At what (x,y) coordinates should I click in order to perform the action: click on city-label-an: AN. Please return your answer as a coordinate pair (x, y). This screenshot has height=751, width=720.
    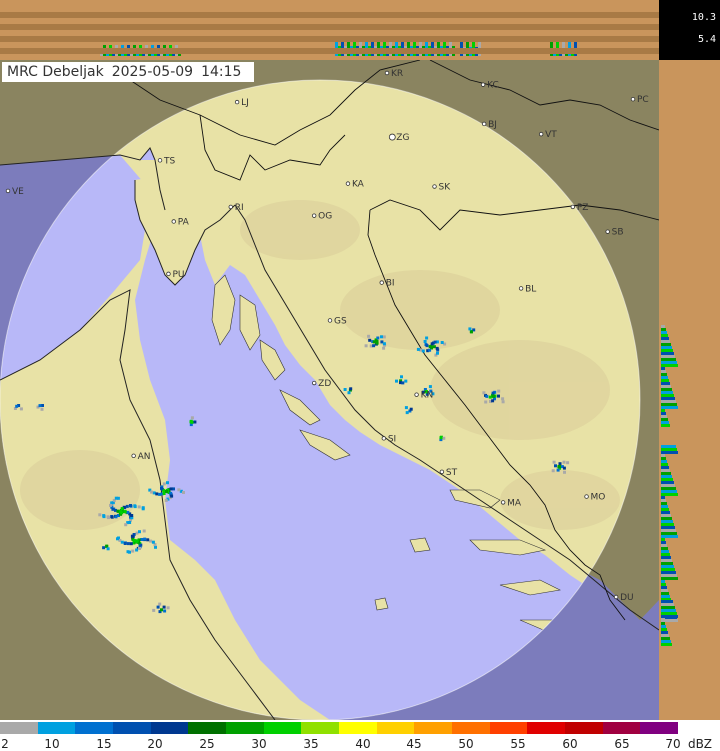
    Looking at the image, I should click on (144, 457).